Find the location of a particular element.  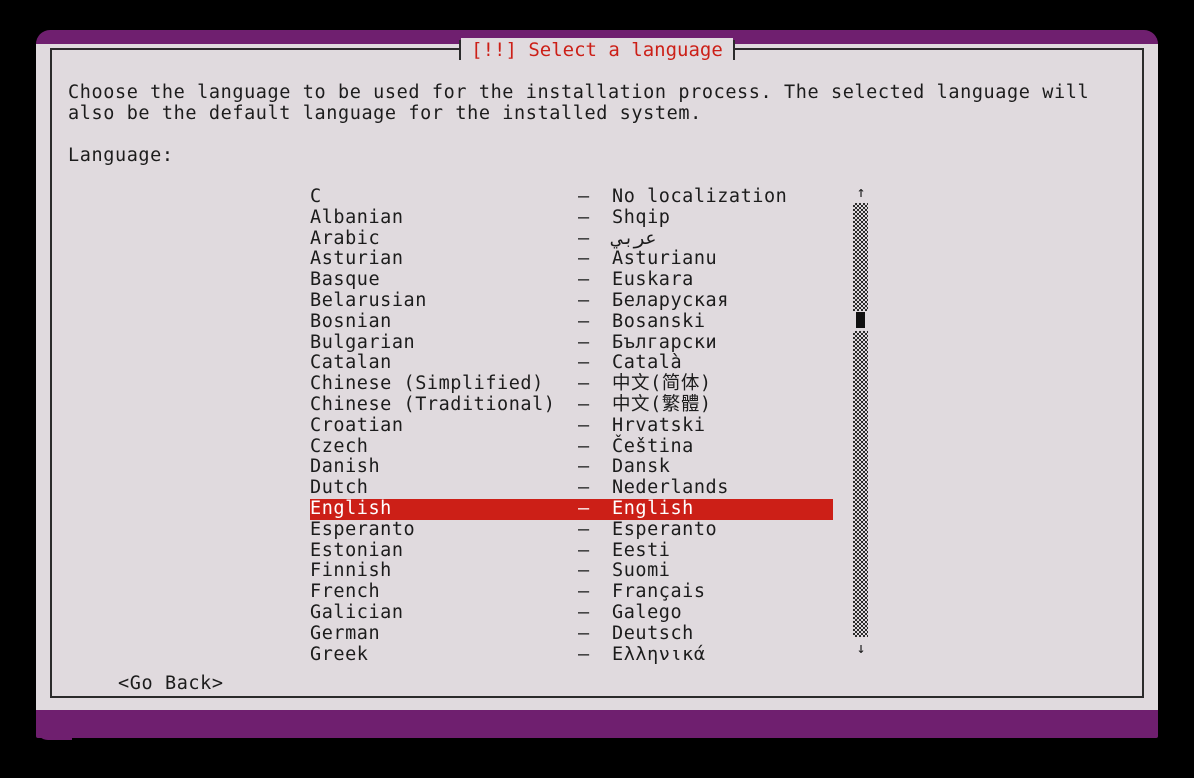

language-native-name: Беларуская is located at coordinates (670, 300).